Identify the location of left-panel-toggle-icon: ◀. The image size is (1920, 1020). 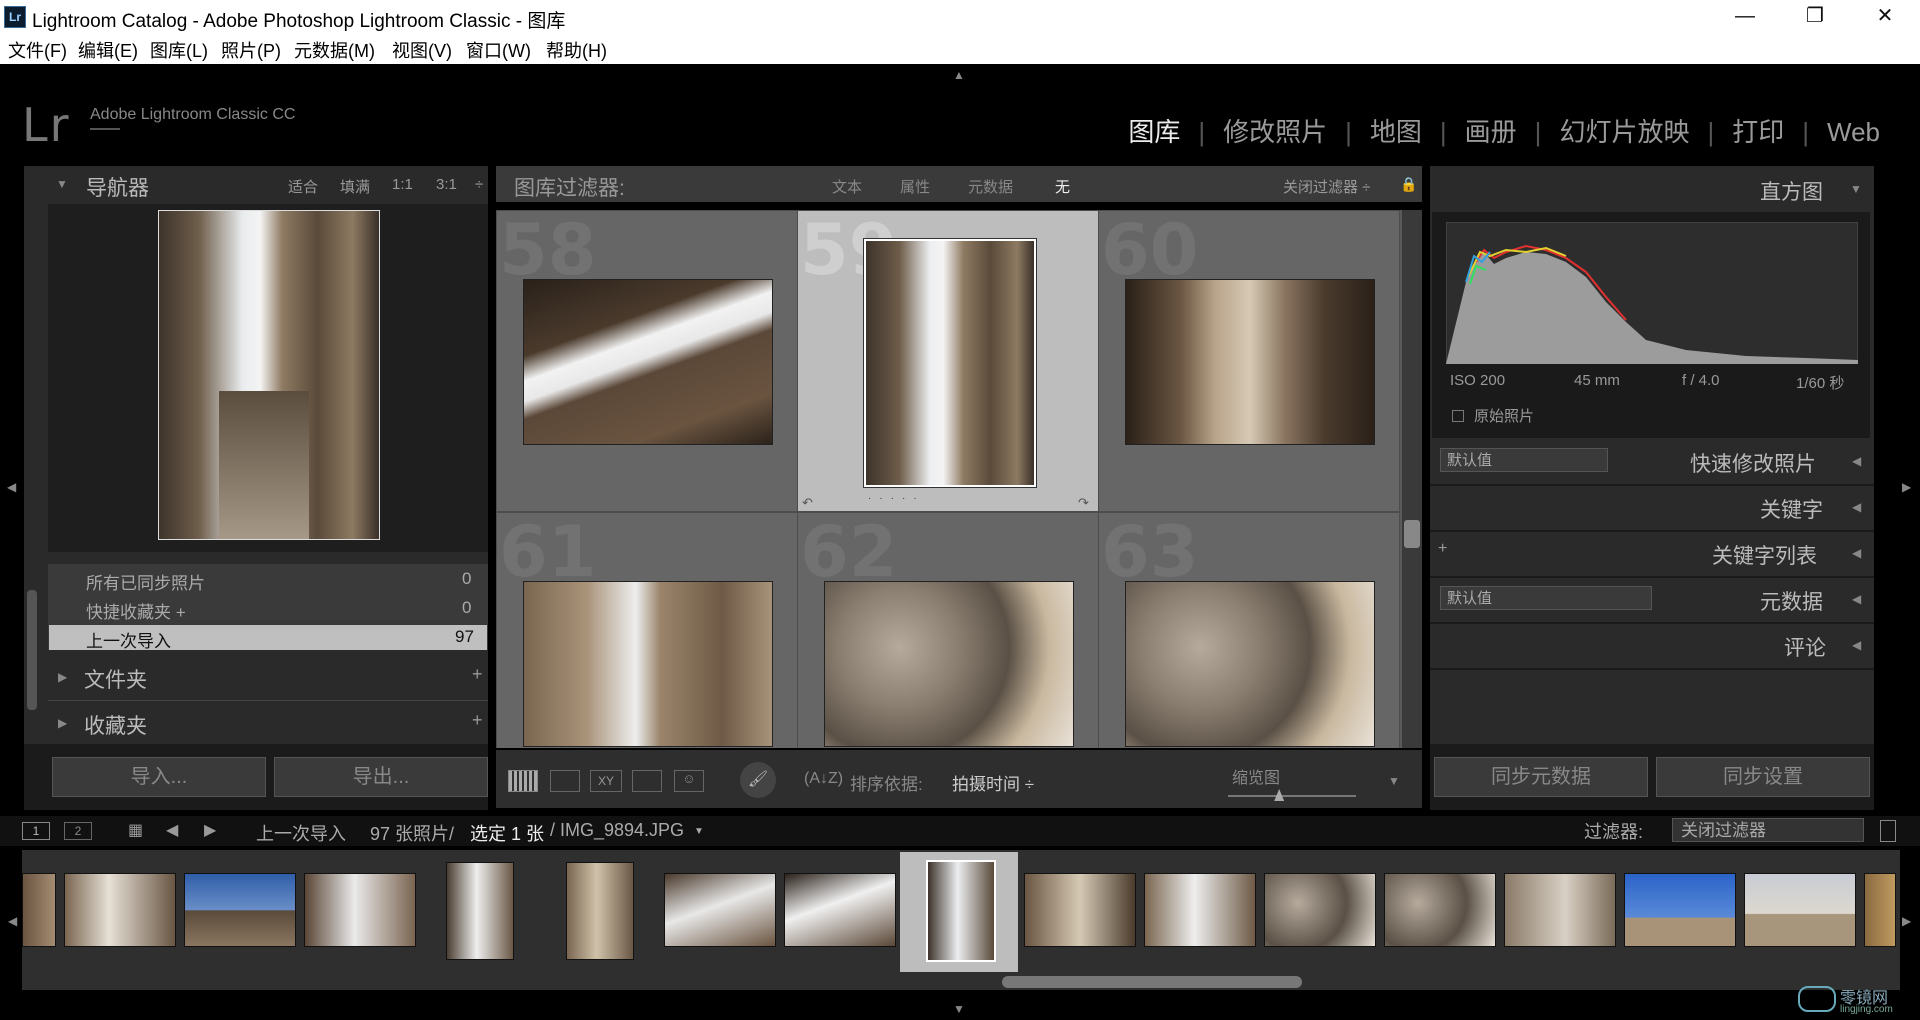
(11, 487).